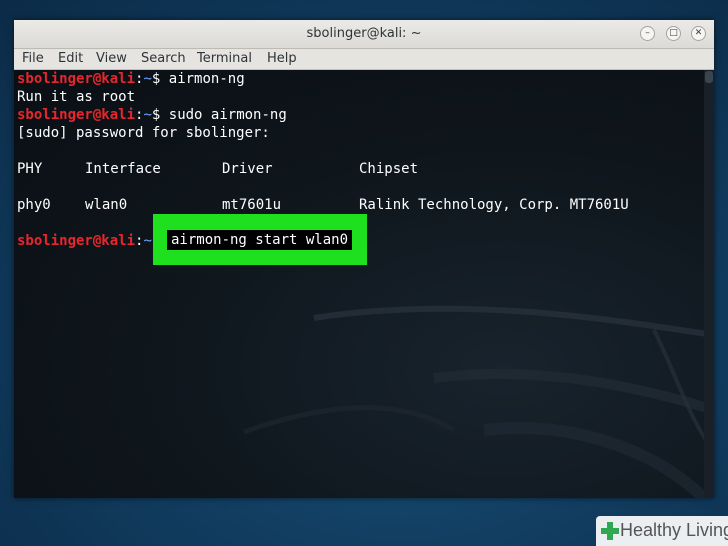 The height and width of the screenshot is (546, 728). I want to click on menu-view: View, so click(111, 58).